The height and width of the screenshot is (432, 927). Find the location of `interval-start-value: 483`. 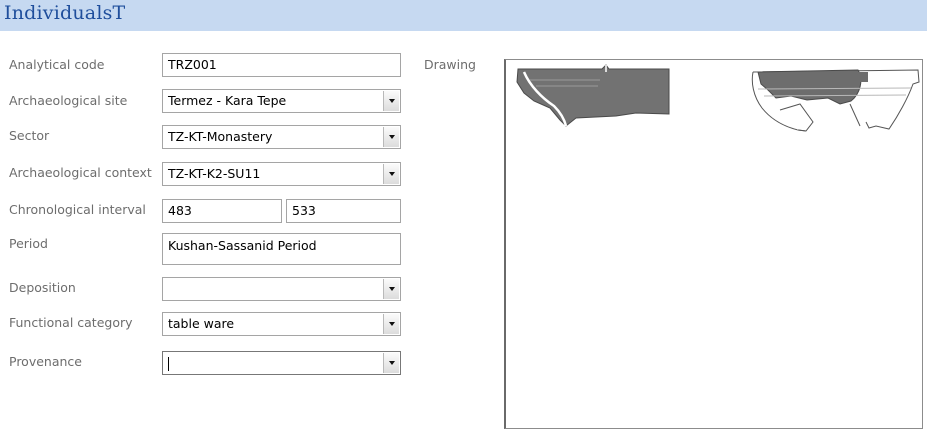

interval-start-value: 483 is located at coordinates (180, 210).